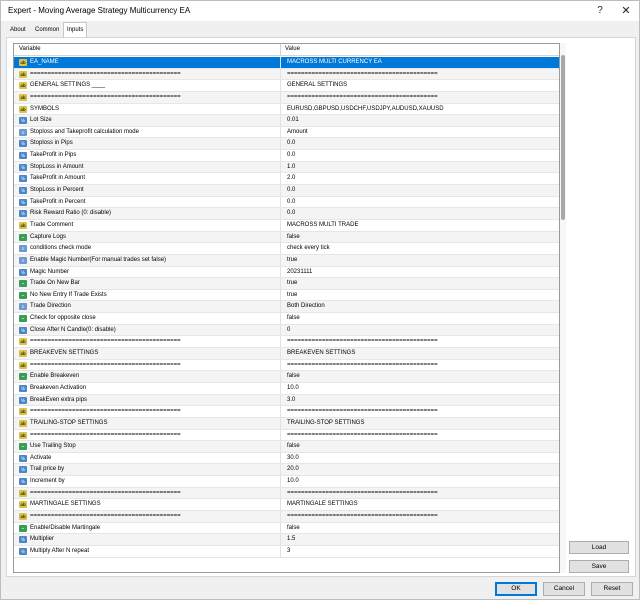 The width and height of the screenshot is (640, 600). What do you see at coordinates (286, 528) in the screenshot?
I see `parameter-row: ~ Enable/Disable Martingale false` at bounding box center [286, 528].